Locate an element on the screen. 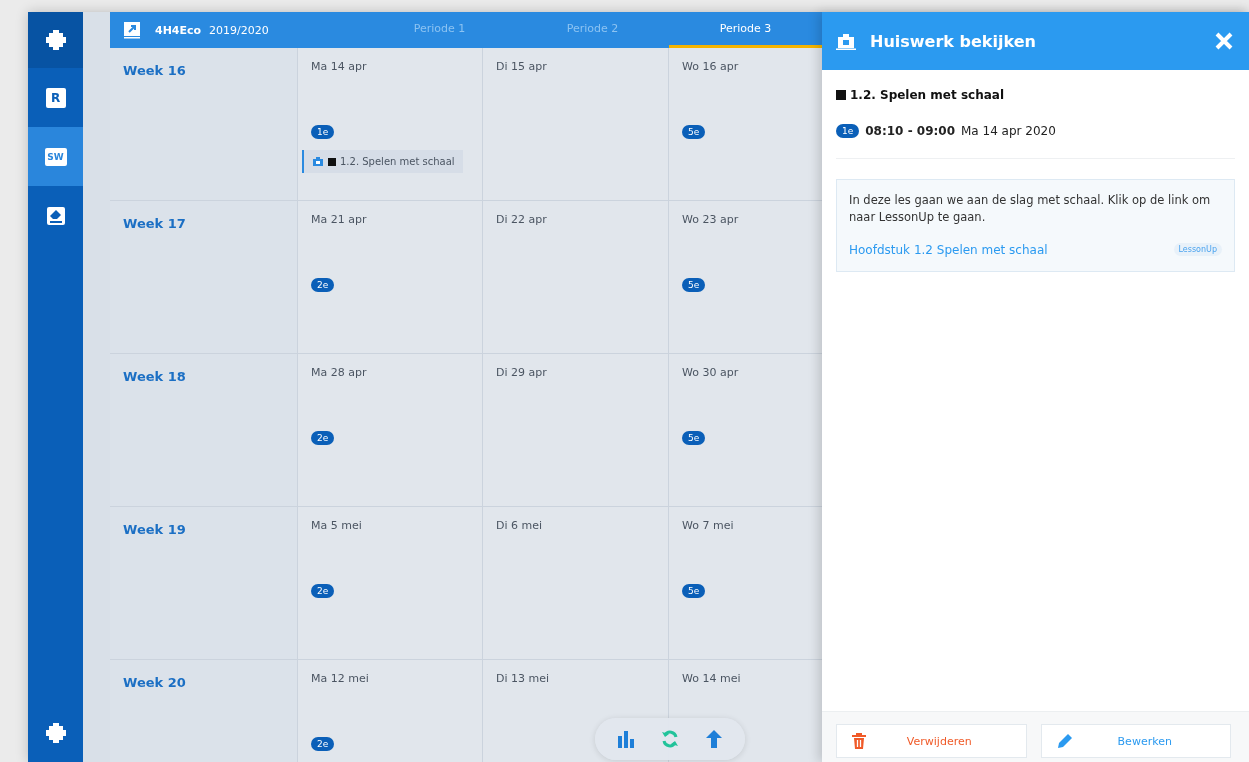 Image resolution: width=1249 pixels, height=762 pixels. trash-icon is located at coordinates (859, 741).